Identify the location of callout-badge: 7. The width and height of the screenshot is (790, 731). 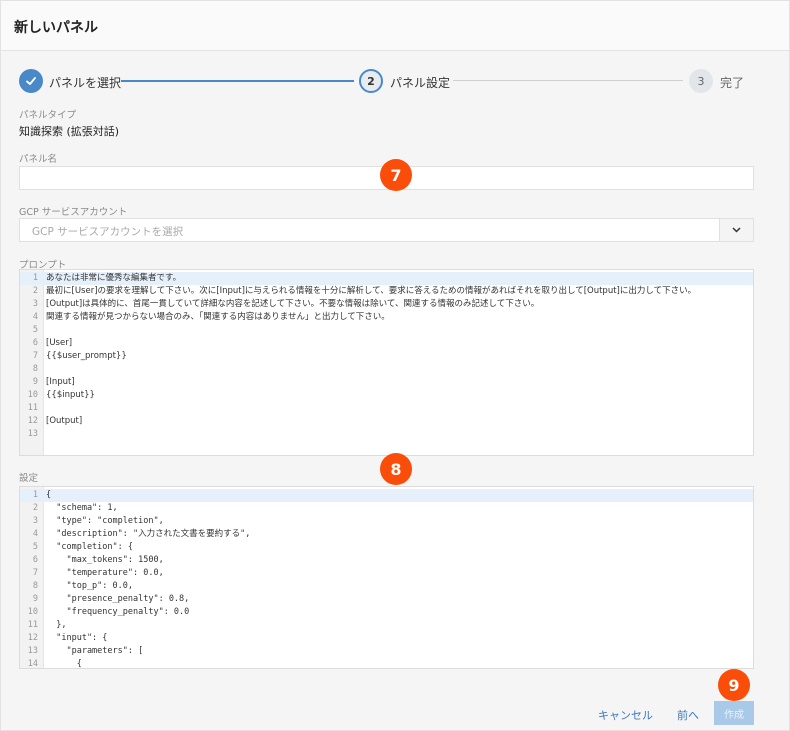
(396, 175).